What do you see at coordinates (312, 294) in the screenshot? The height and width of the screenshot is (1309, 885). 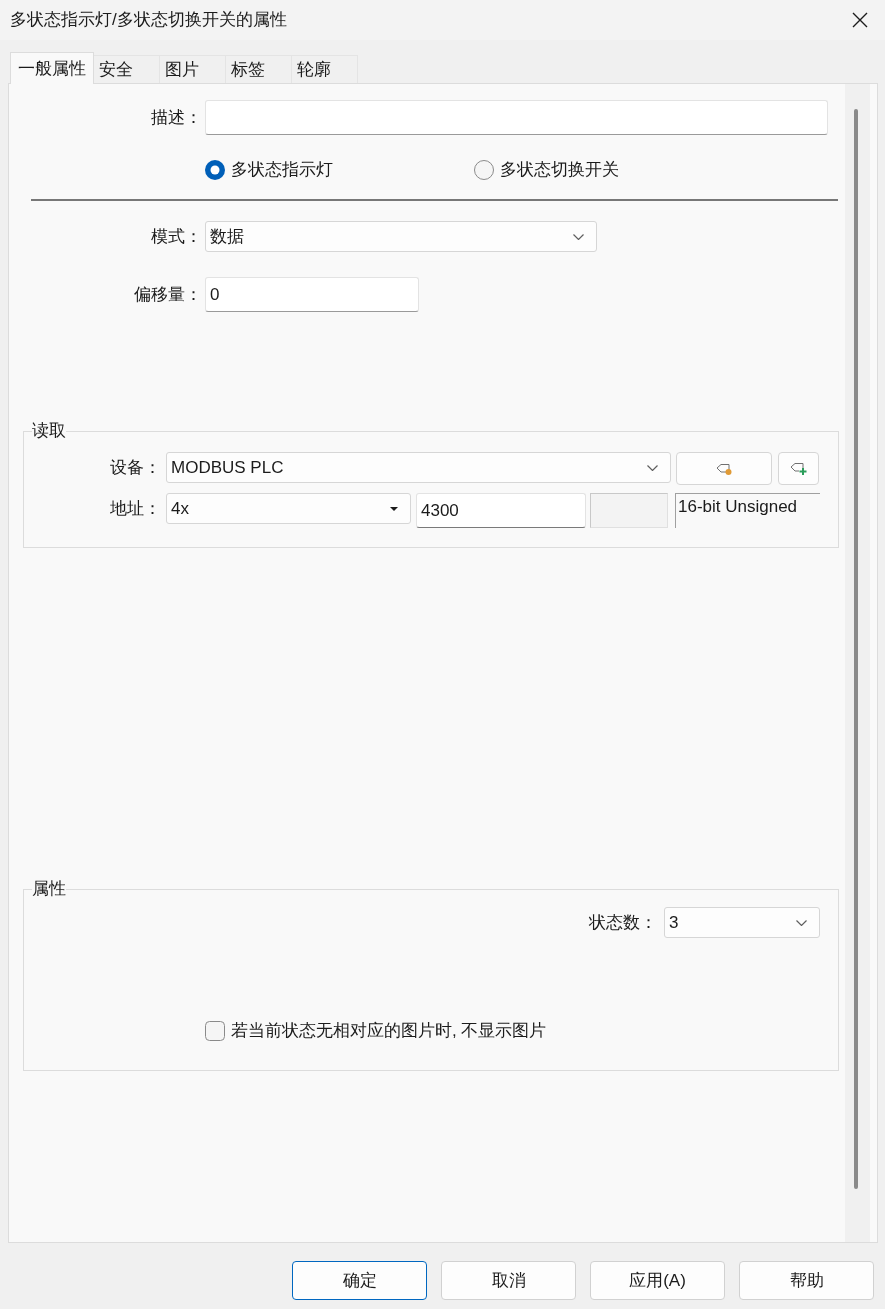 I see `offset-field: 0` at bounding box center [312, 294].